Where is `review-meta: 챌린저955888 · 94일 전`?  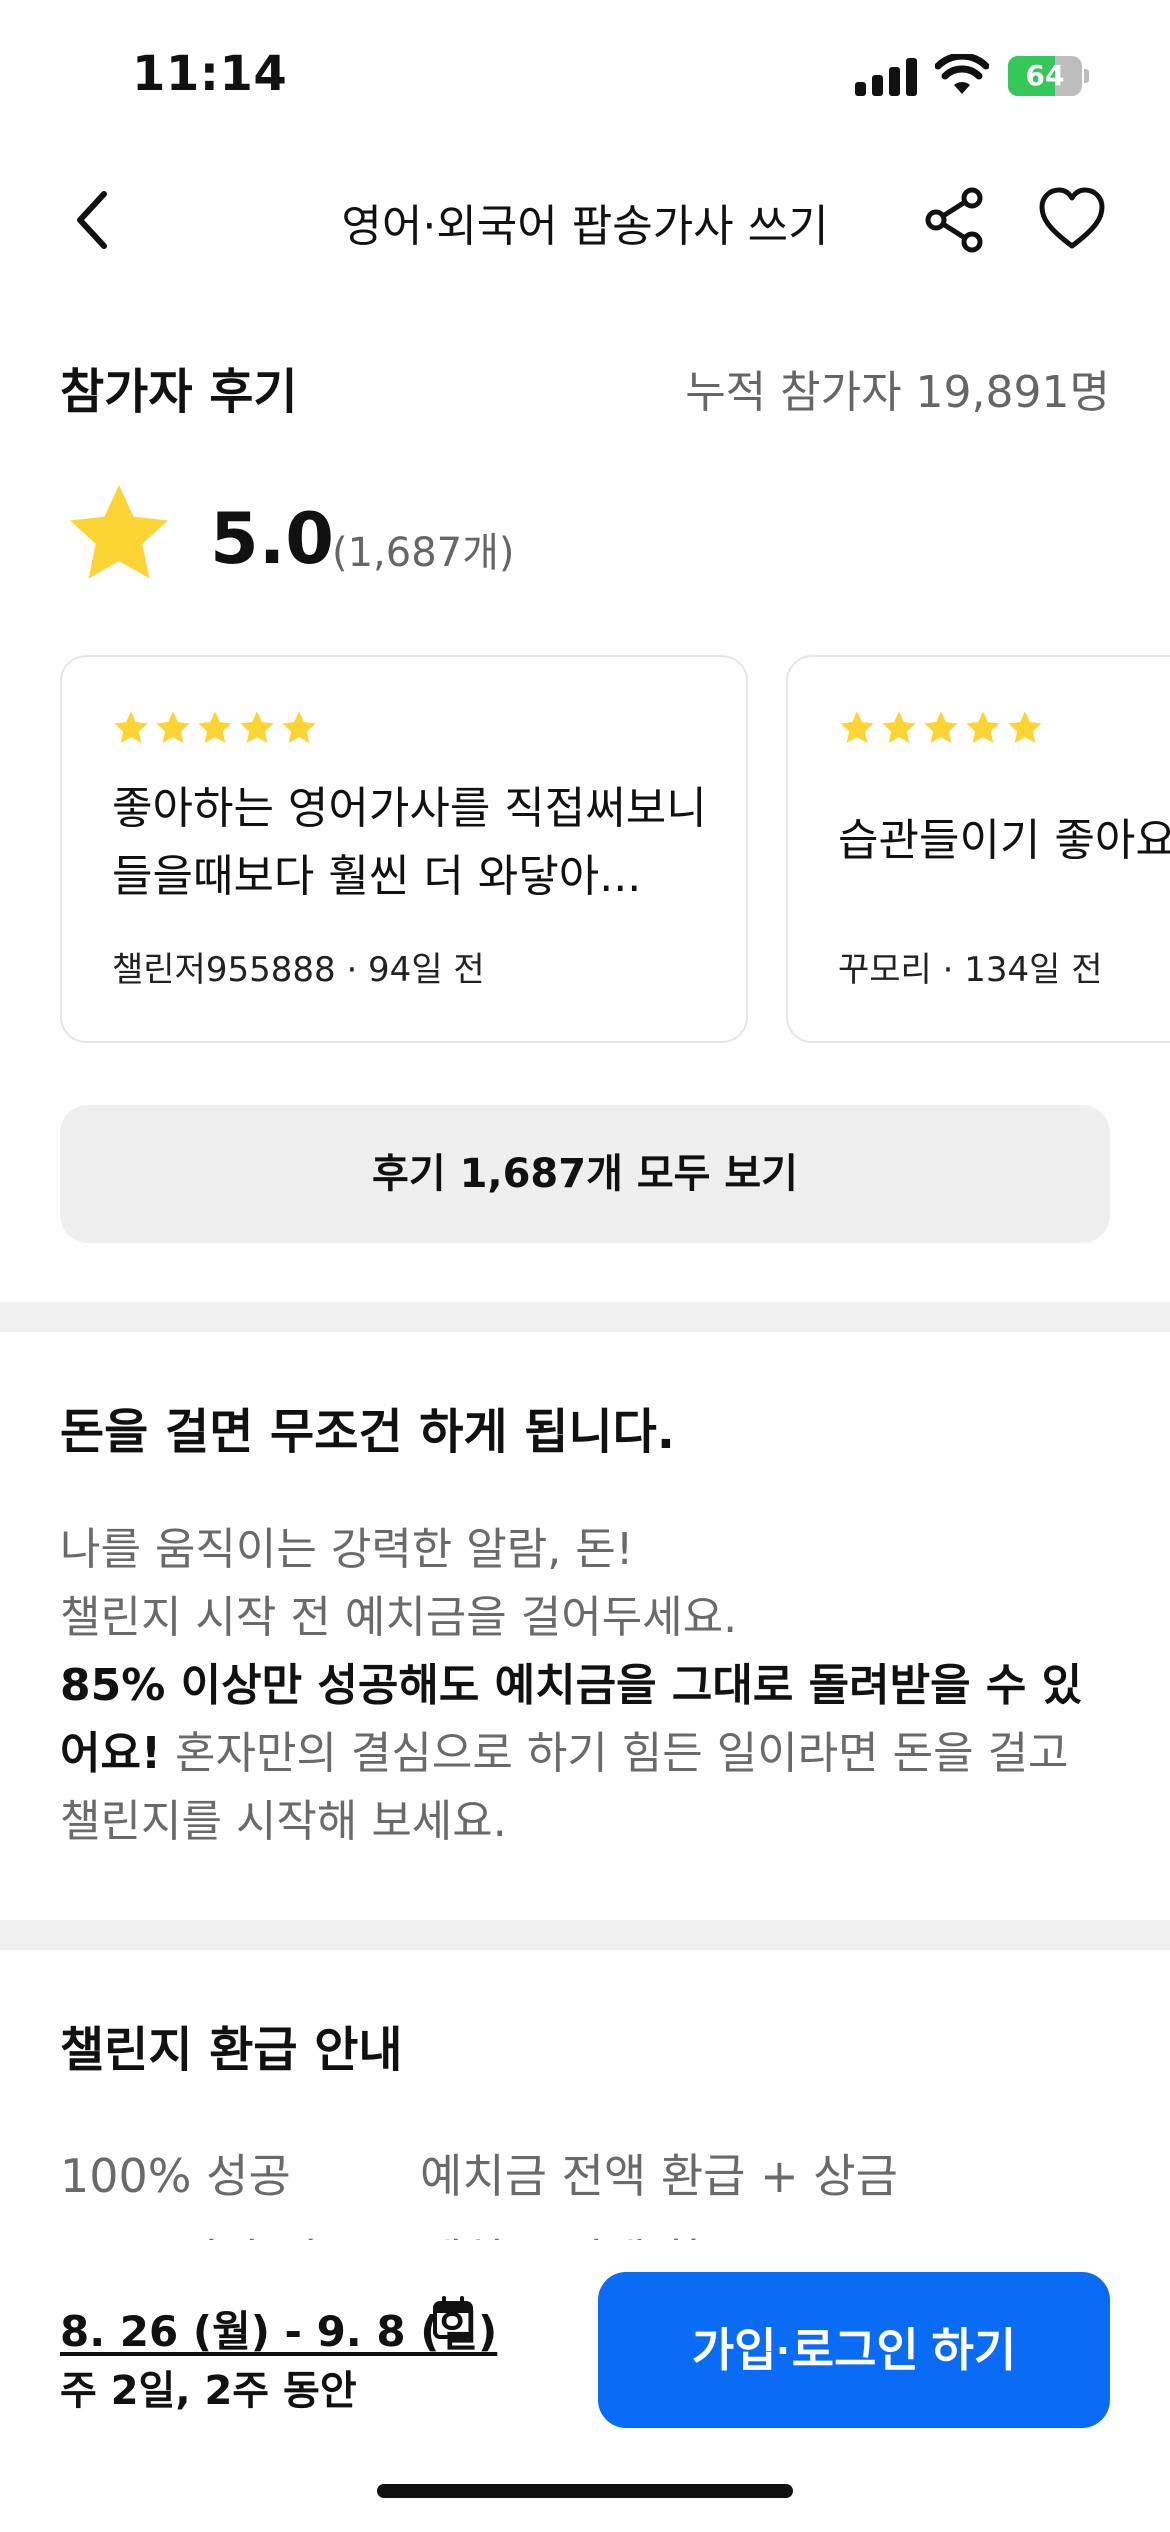
review-meta: 챌린저955888 · 94일 전 is located at coordinates (298, 970).